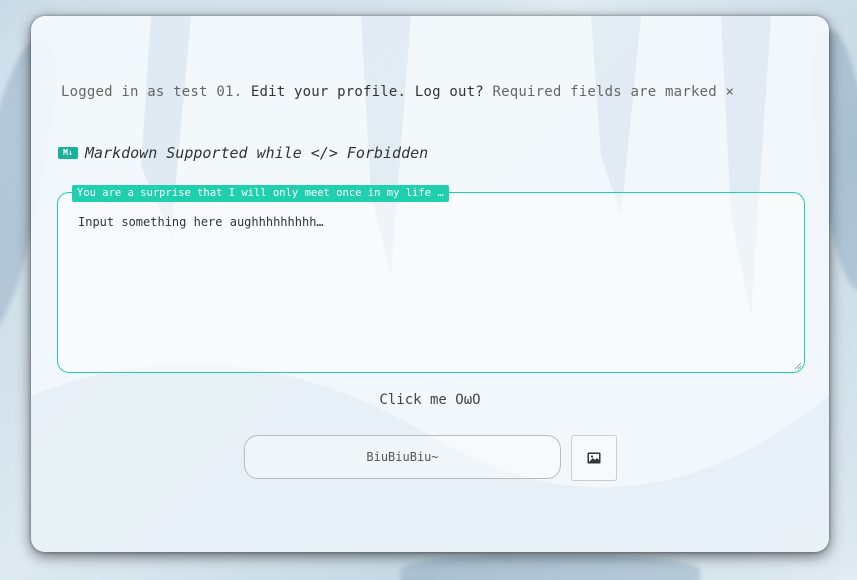  I want to click on upload-image-button, so click(594, 458).